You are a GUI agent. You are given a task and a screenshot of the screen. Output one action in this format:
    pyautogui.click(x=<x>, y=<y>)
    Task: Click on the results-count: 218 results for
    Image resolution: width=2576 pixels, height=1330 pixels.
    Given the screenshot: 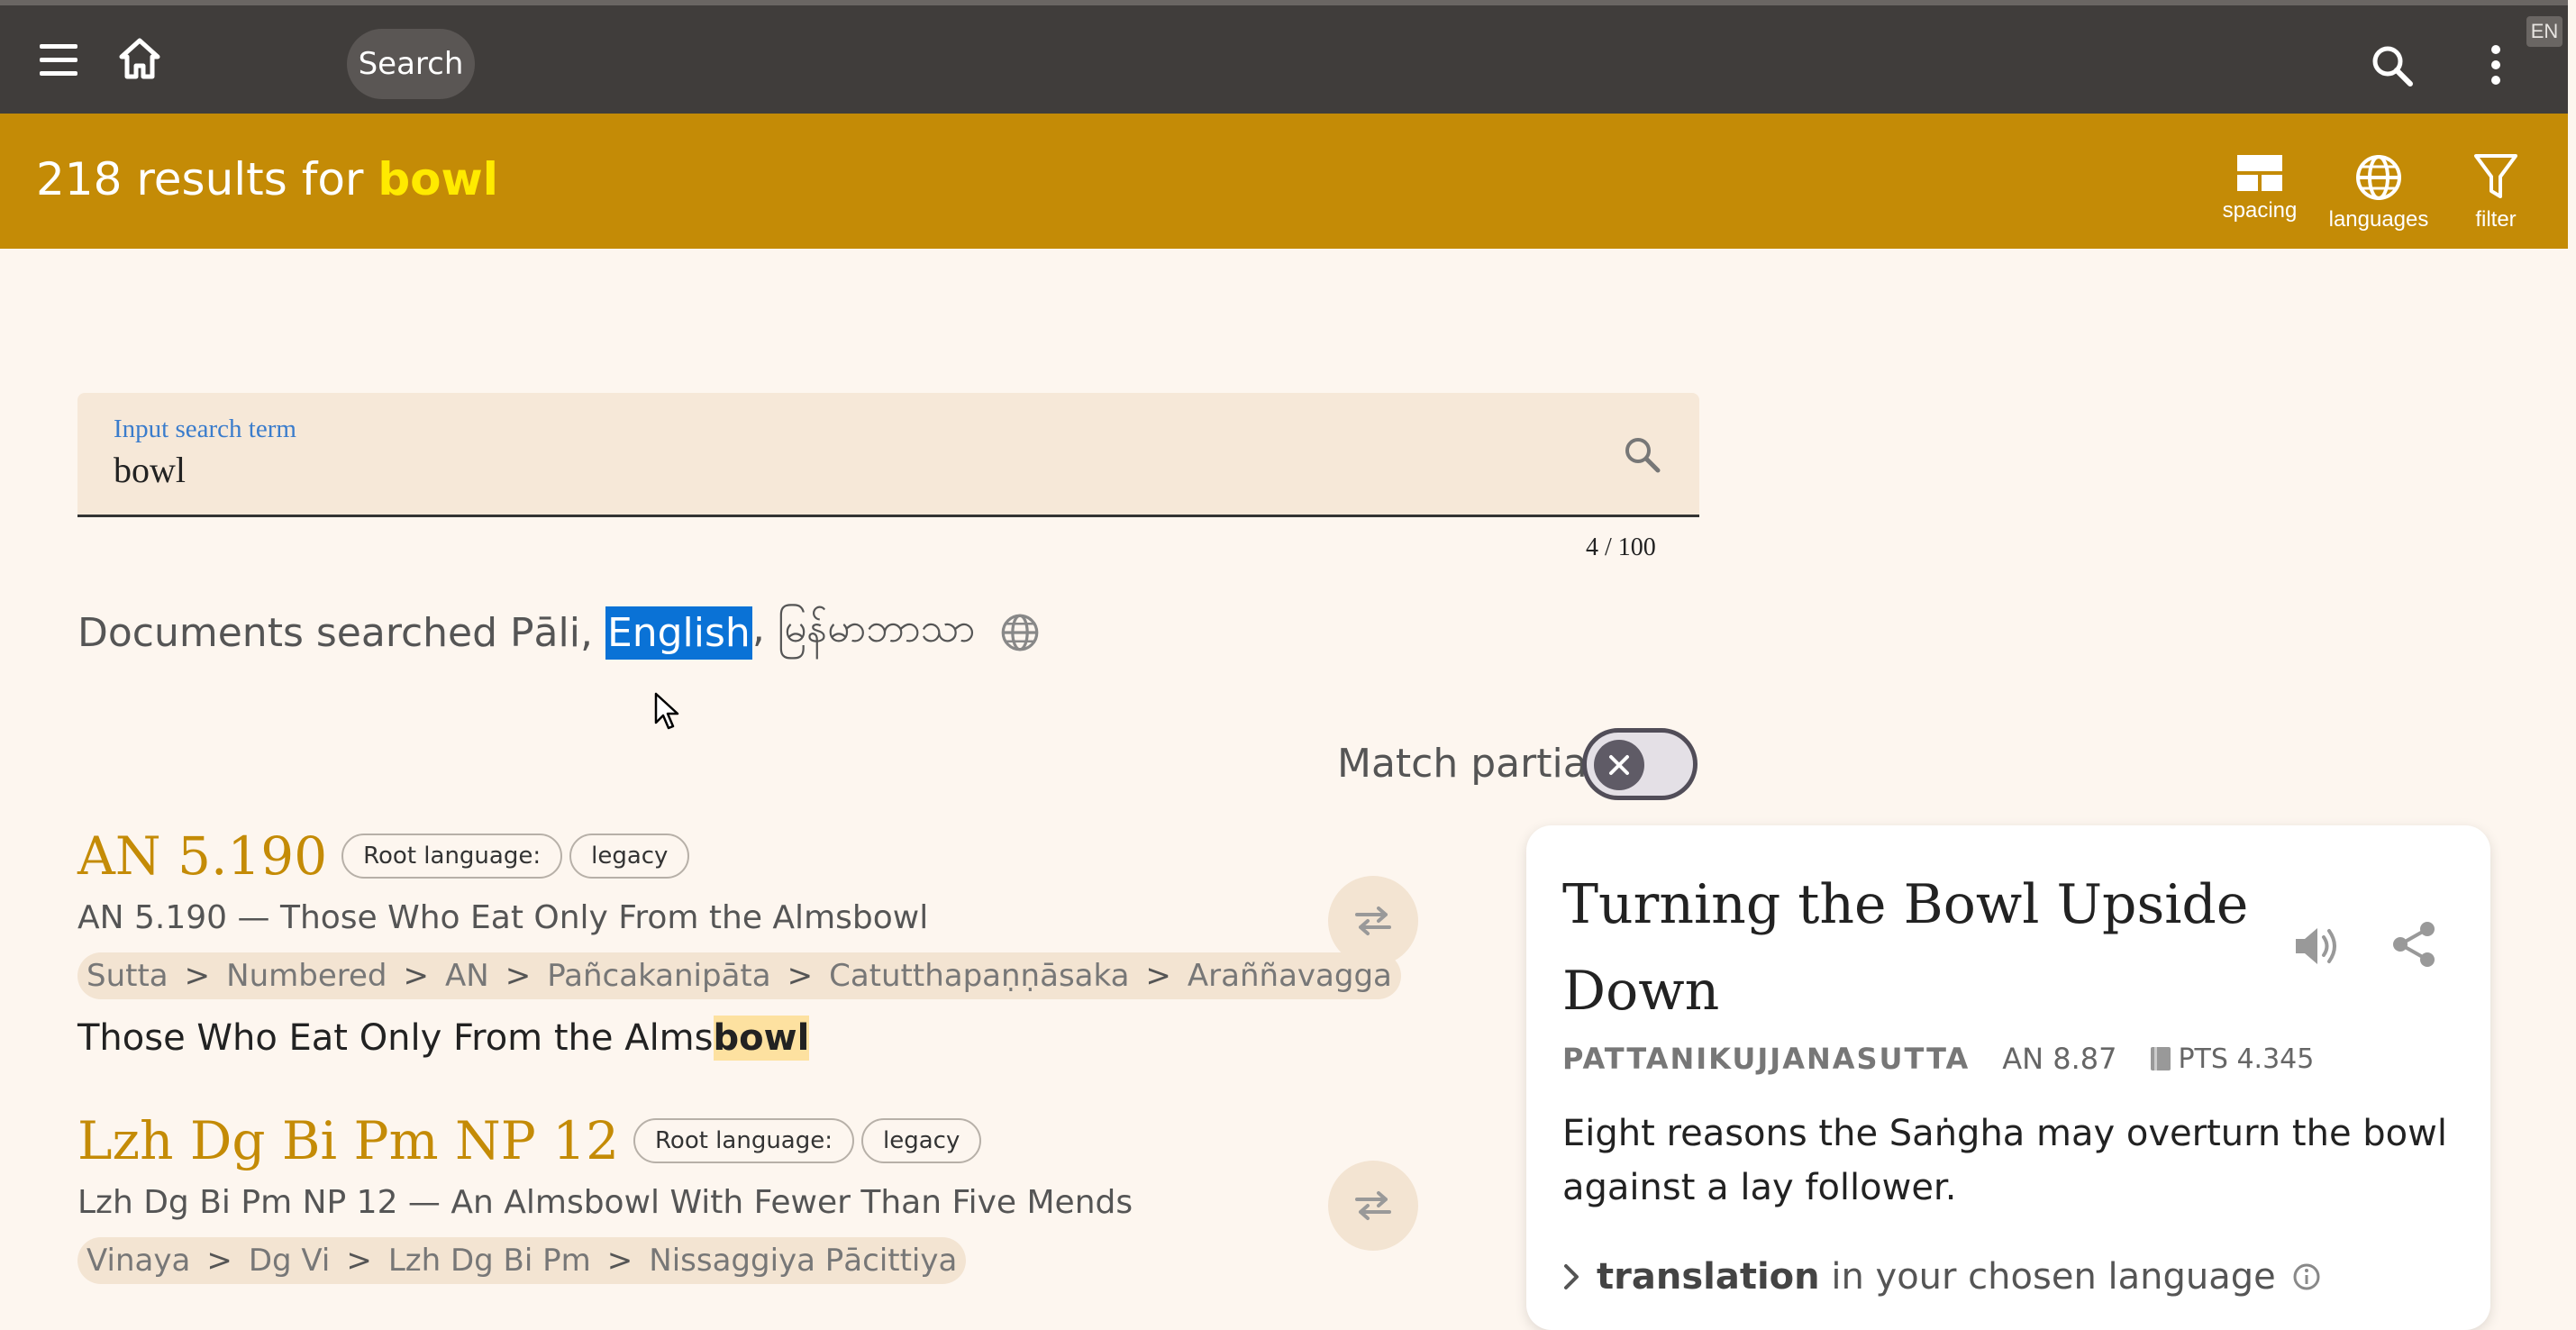 What is the action you would take?
    pyautogui.click(x=200, y=179)
    